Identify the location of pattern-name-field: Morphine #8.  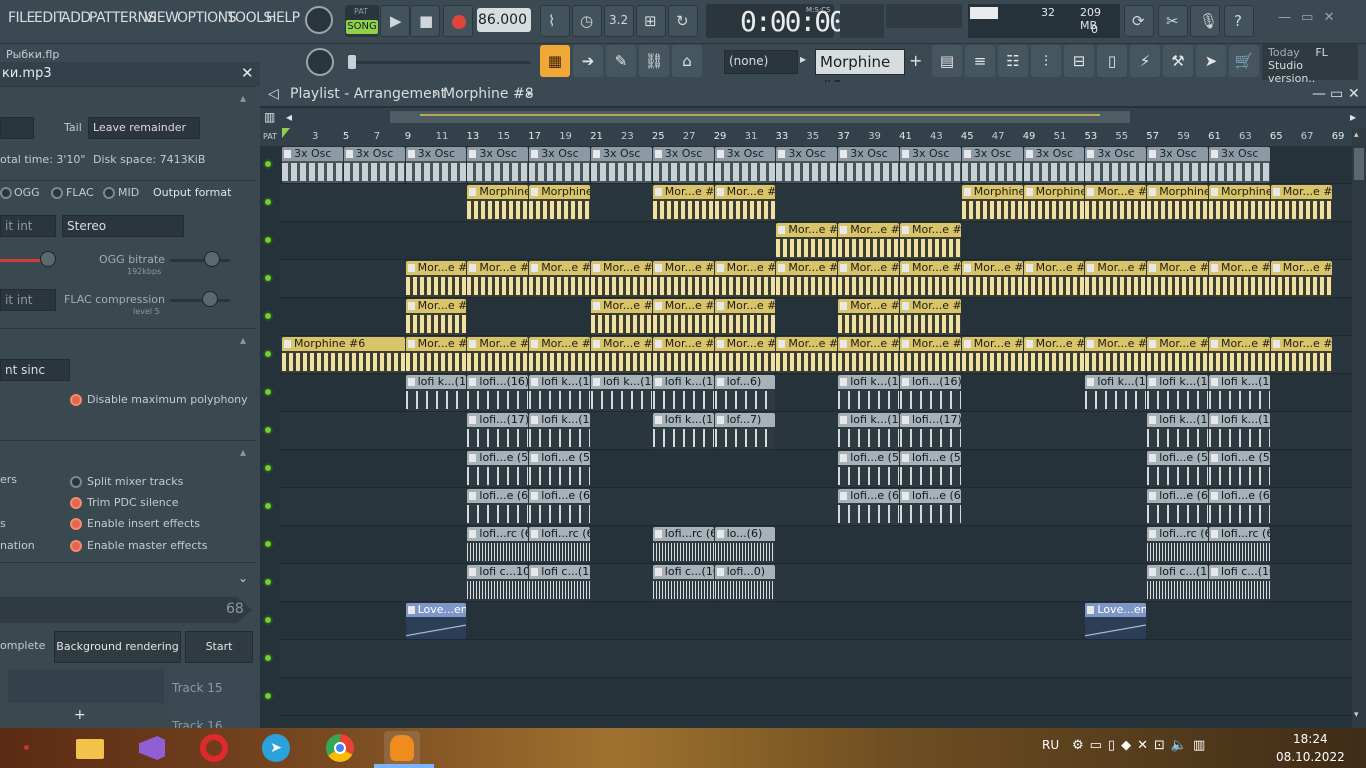
(860, 72).